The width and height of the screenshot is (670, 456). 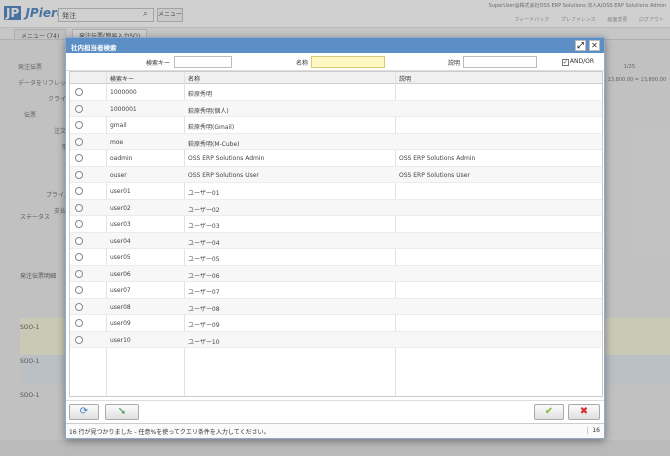 I want to click on table-row: user02 ユーザー02, so click(x=336, y=207).